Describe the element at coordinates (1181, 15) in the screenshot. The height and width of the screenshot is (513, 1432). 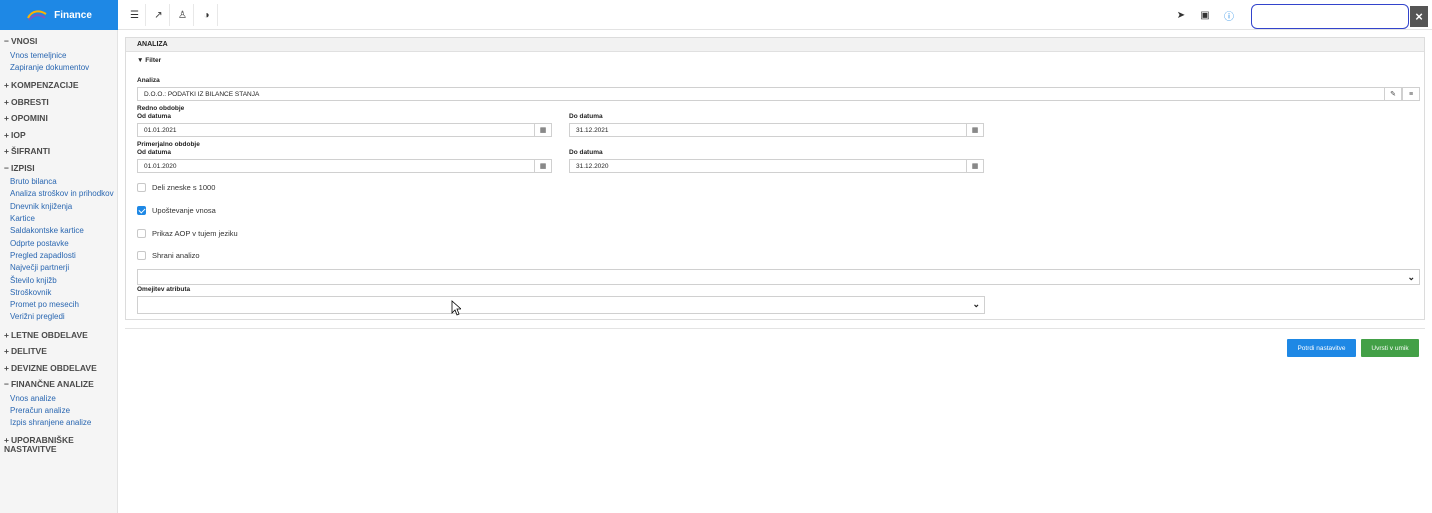
I see `send-icon: ➤` at that location.